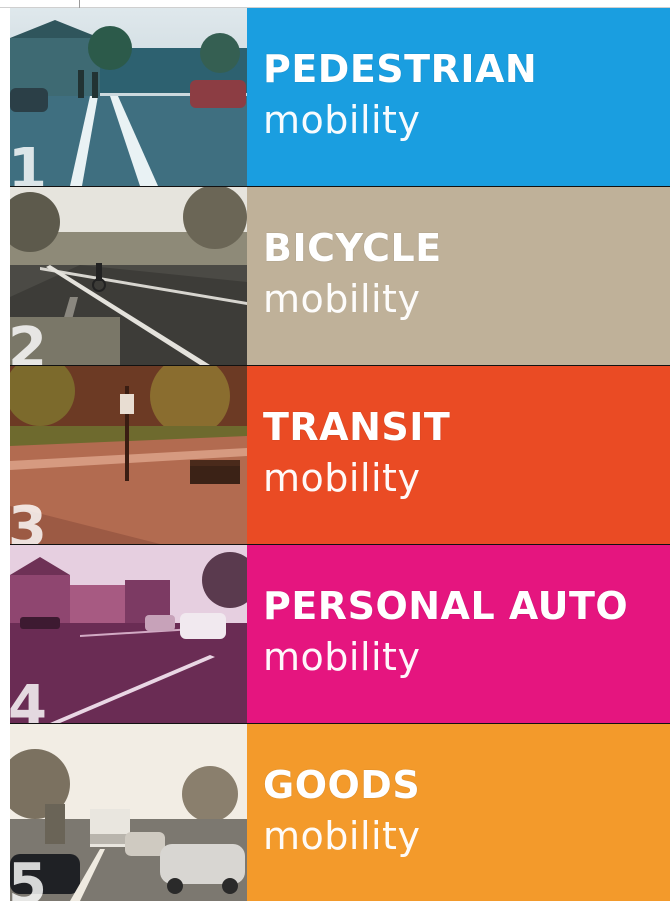 The height and width of the screenshot is (902, 670). Describe the element at coordinates (128, 455) in the screenshot. I see `bus-stop-photo: 3` at that location.